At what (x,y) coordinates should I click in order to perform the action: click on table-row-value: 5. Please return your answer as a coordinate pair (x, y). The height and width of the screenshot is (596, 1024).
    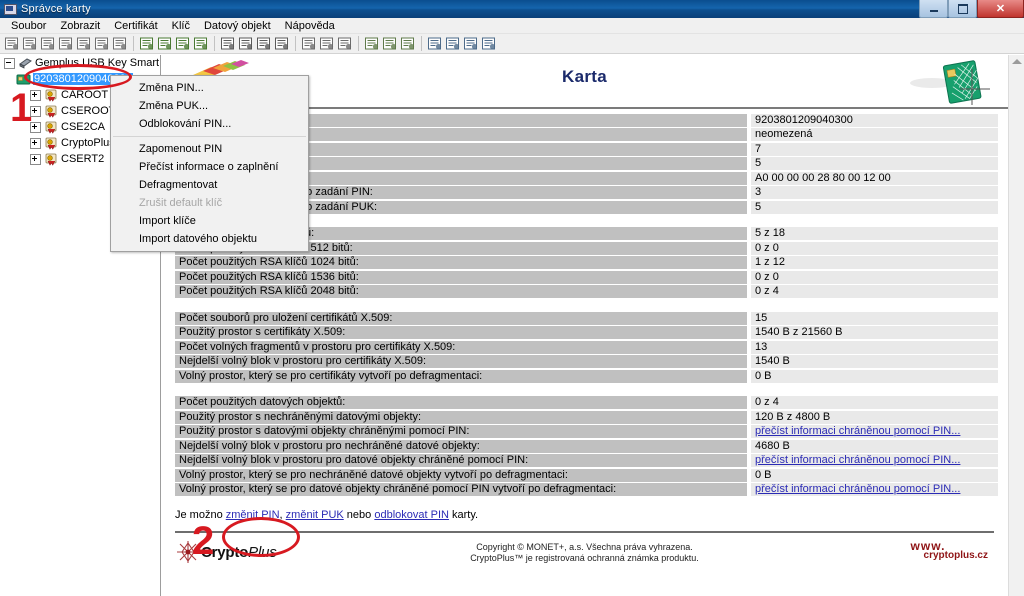
    Looking at the image, I should click on (874, 164).